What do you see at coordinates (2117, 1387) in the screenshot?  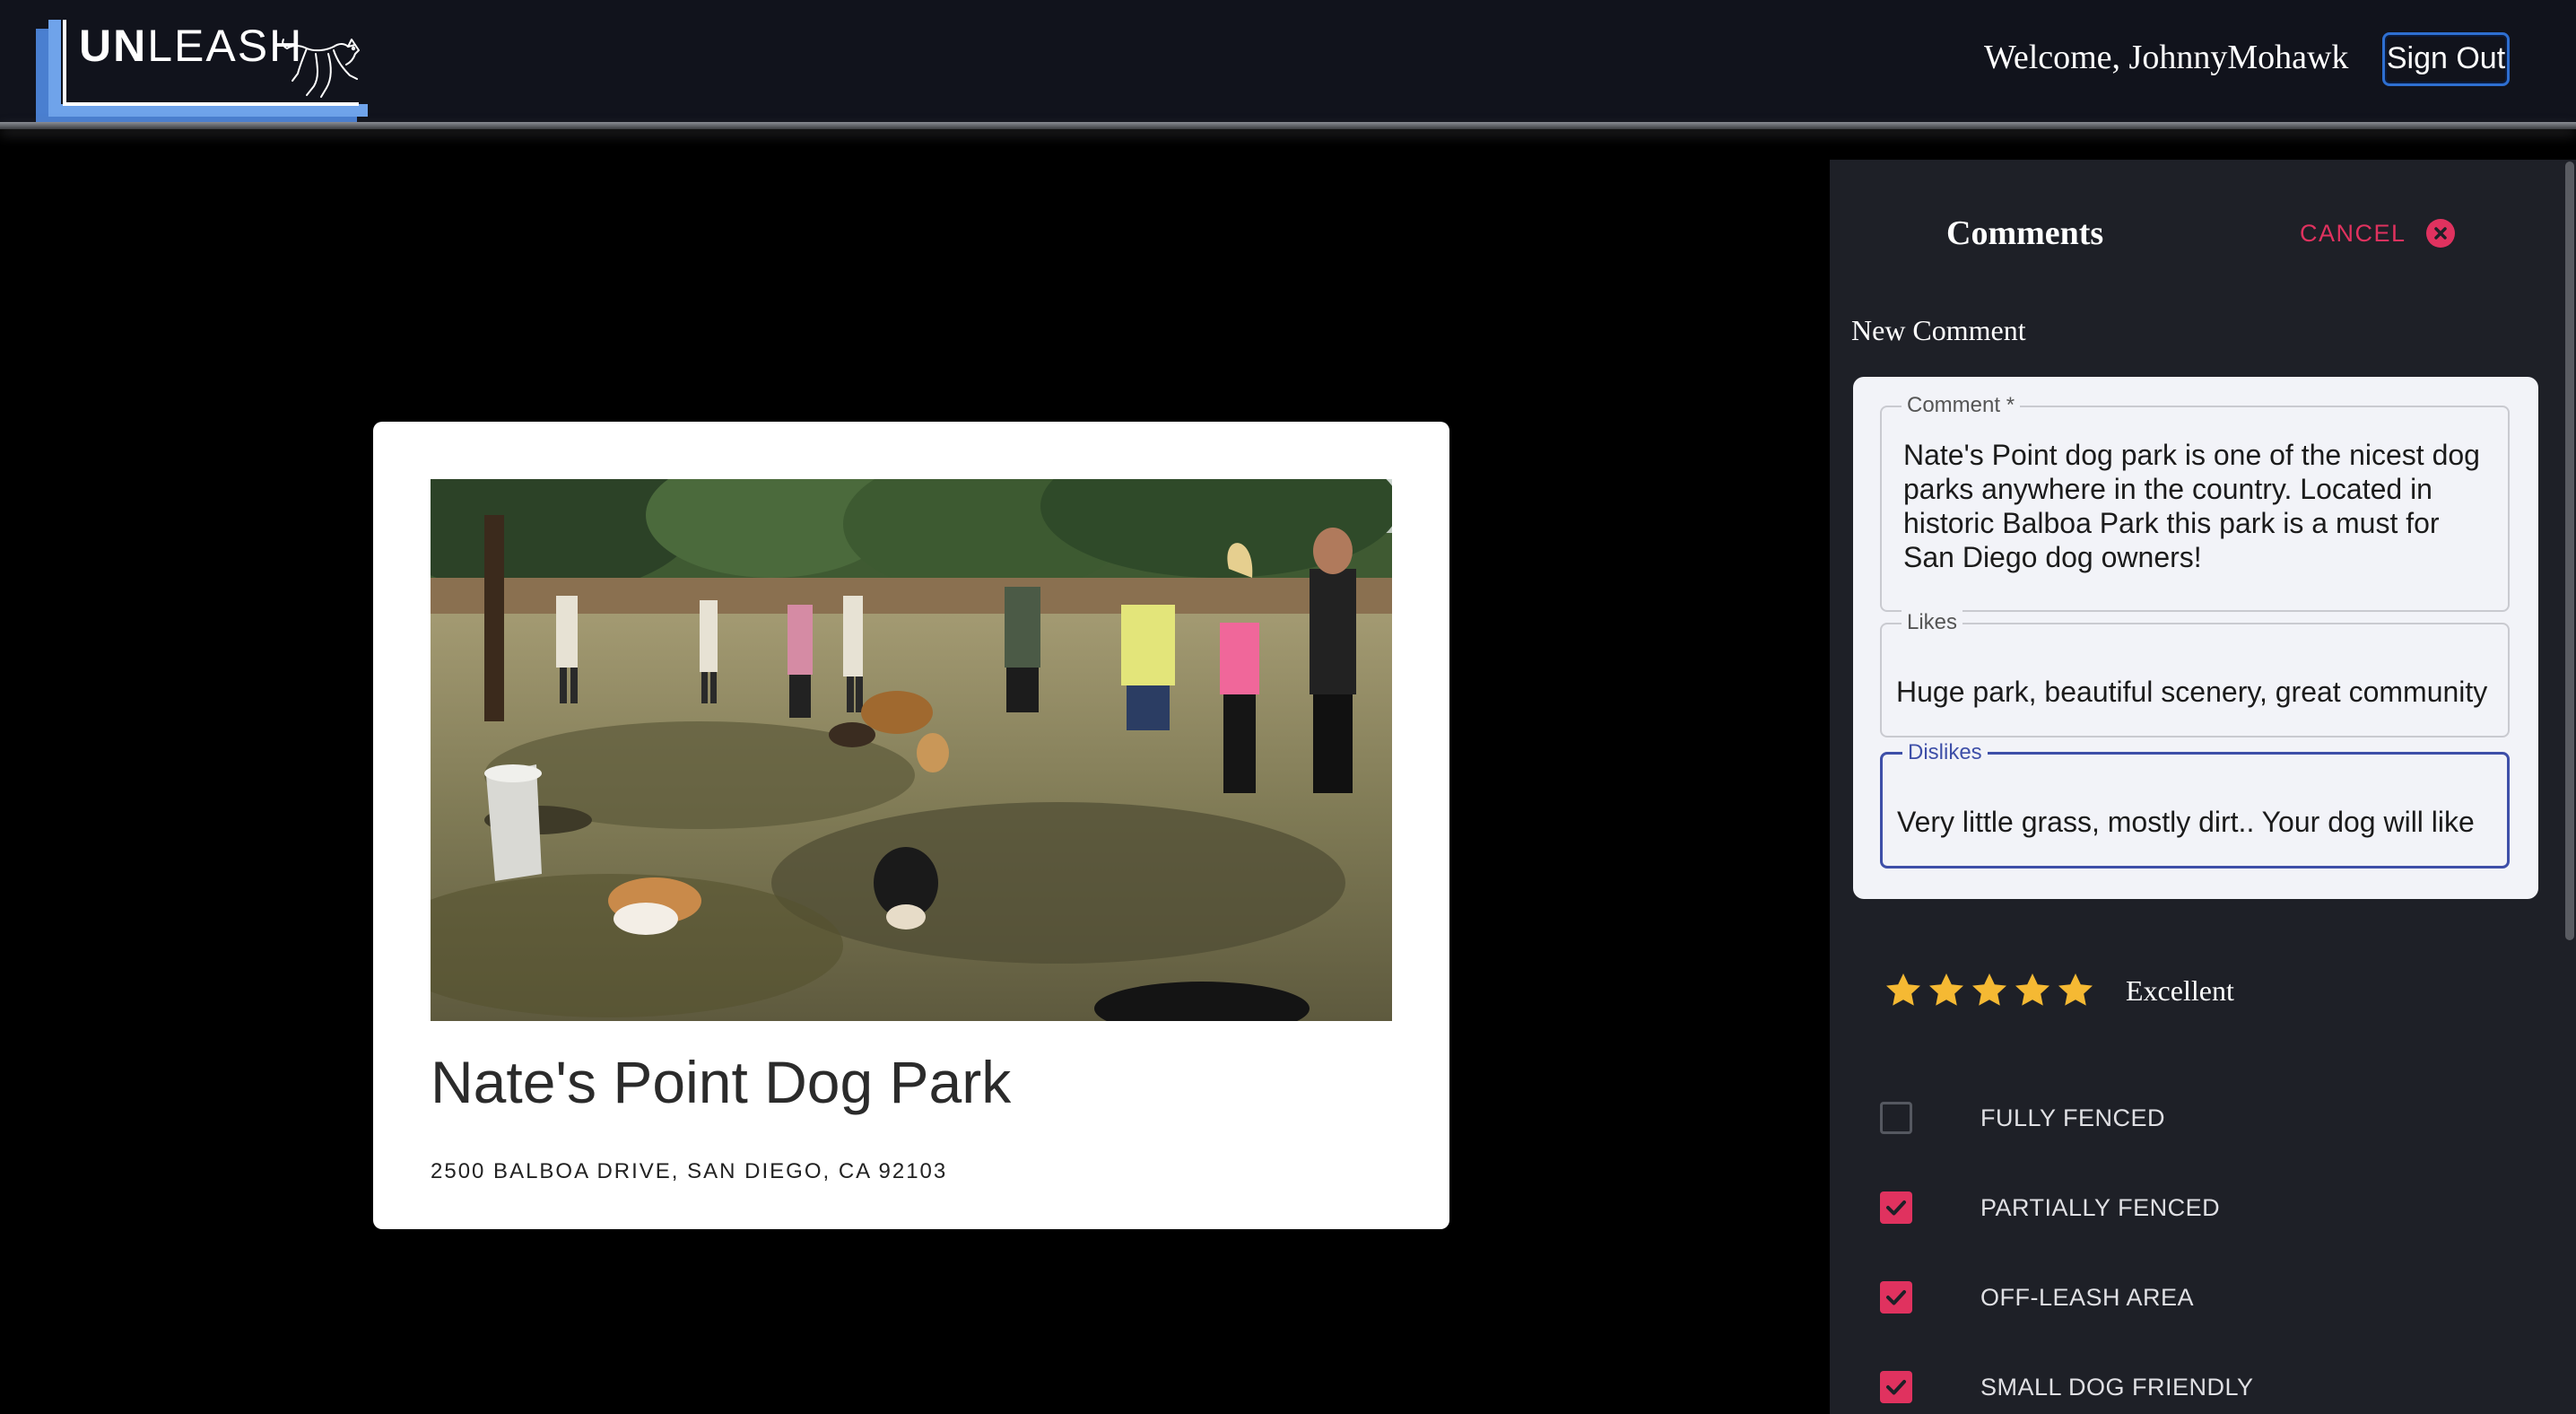 I see `amenity-option-label: SMALL DOG FRIENDLY` at bounding box center [2117, 1387].